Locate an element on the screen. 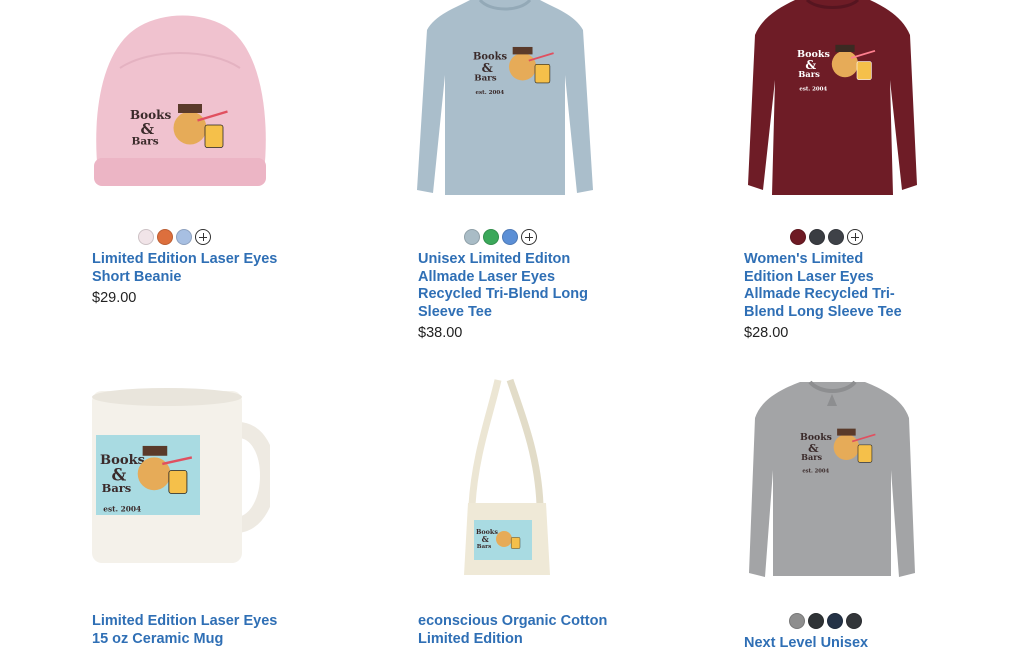 The image size is (1024, 653). product-price: $38.00 is located at coordinates (440, 333).